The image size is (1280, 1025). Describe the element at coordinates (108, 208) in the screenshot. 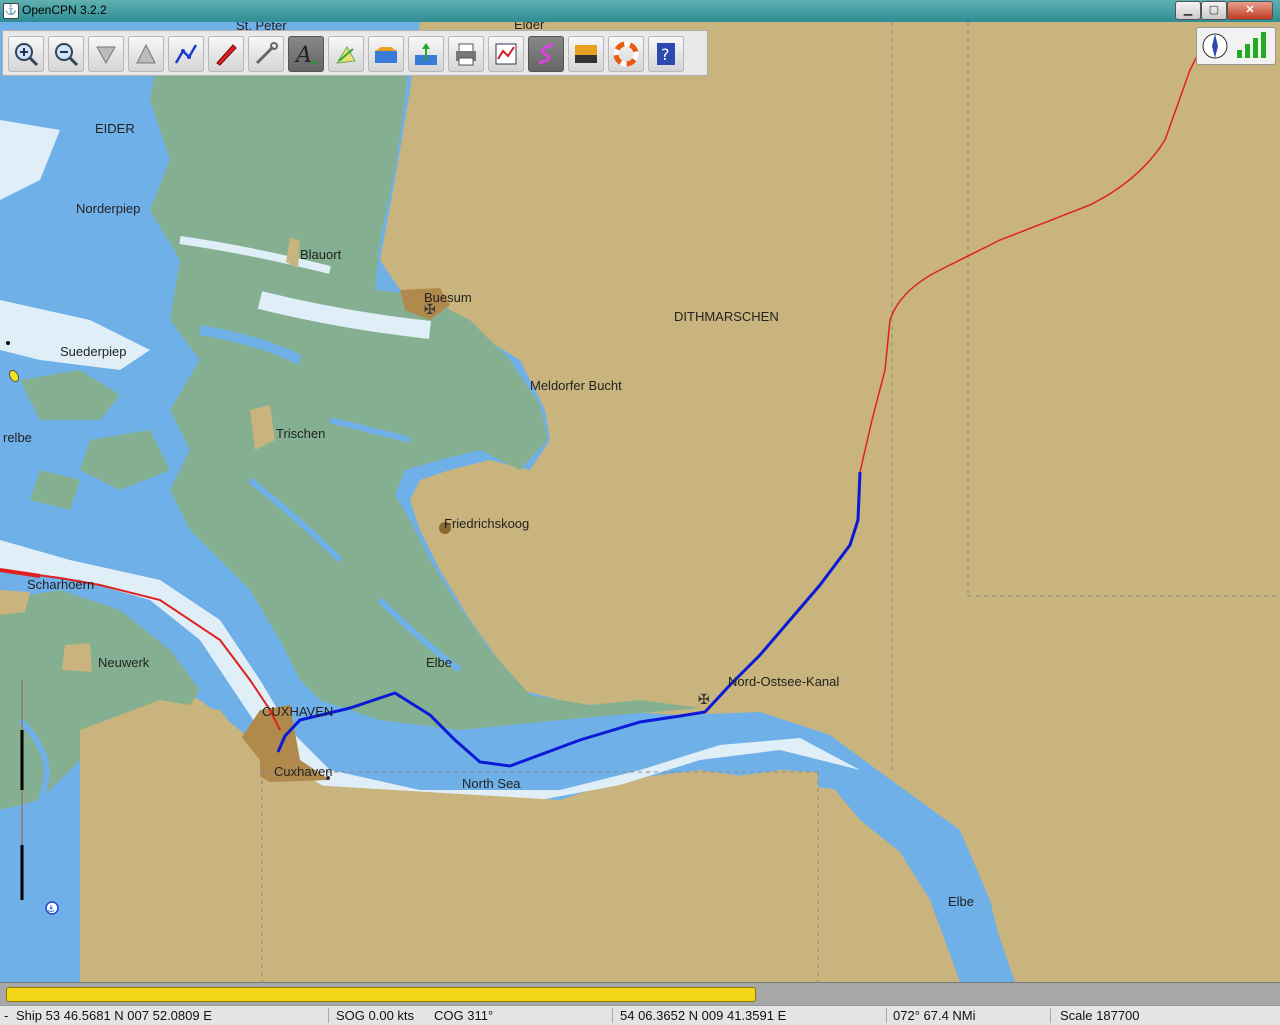

I see `label-norderpiep: Norderpiep` at that location.